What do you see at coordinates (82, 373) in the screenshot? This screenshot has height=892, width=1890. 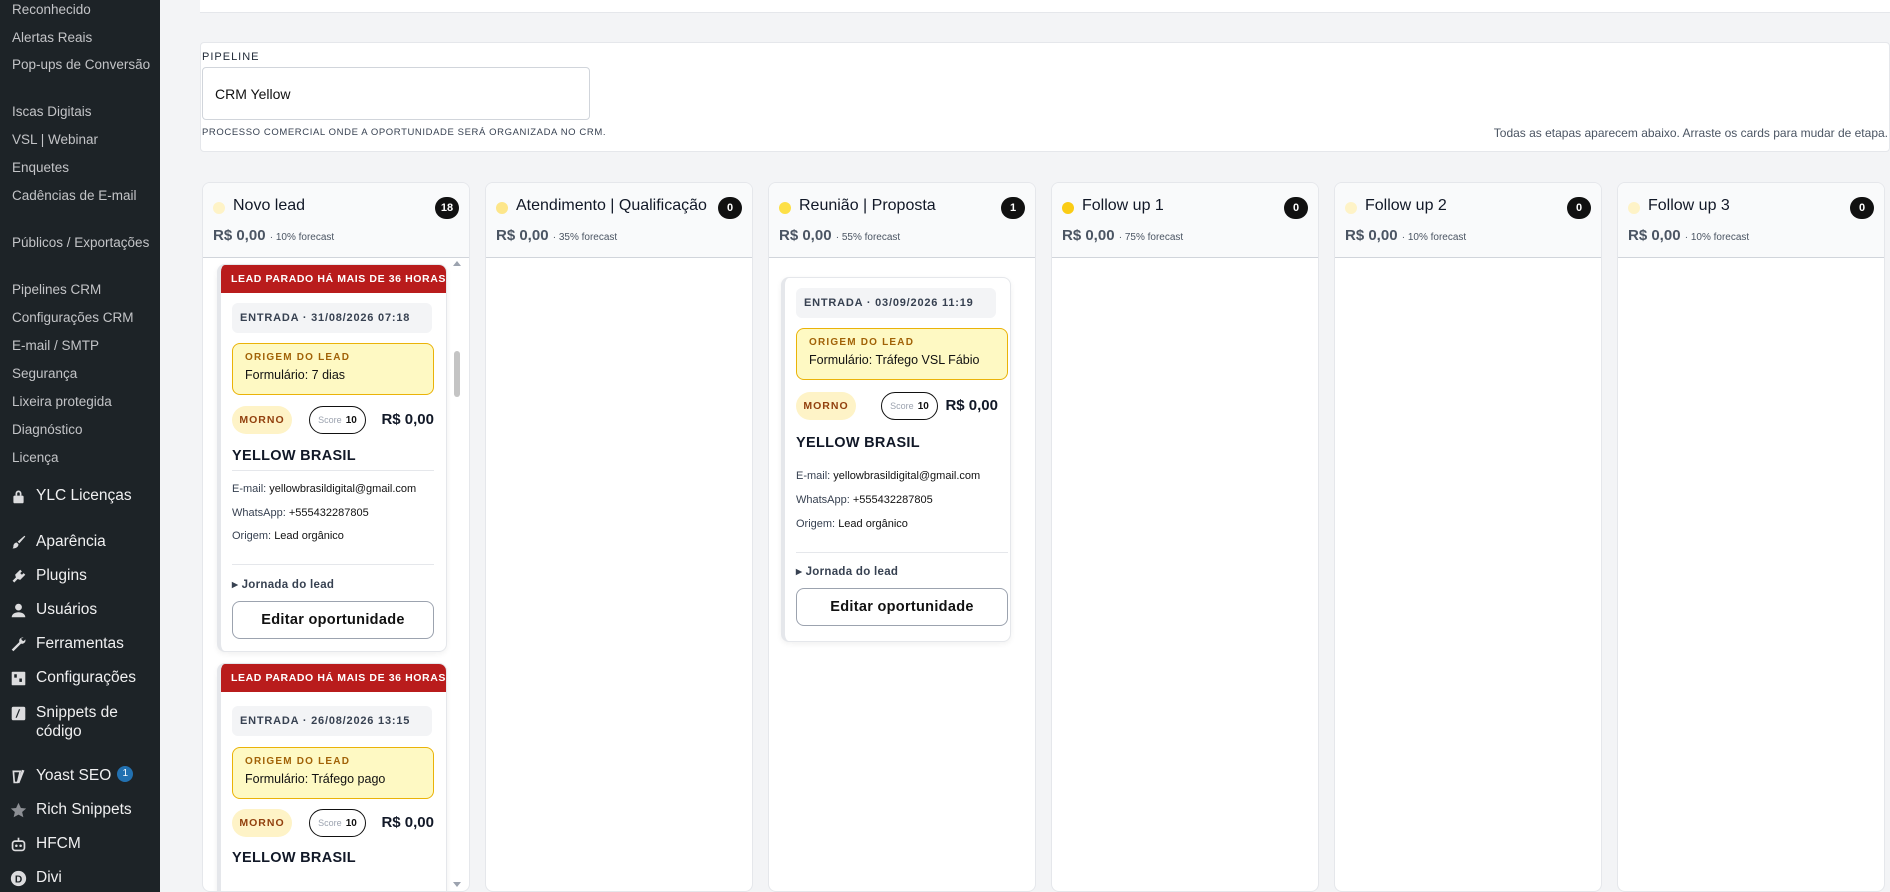 I see `submenu-seguranca: Segurança` at bounding box center [82, 373].